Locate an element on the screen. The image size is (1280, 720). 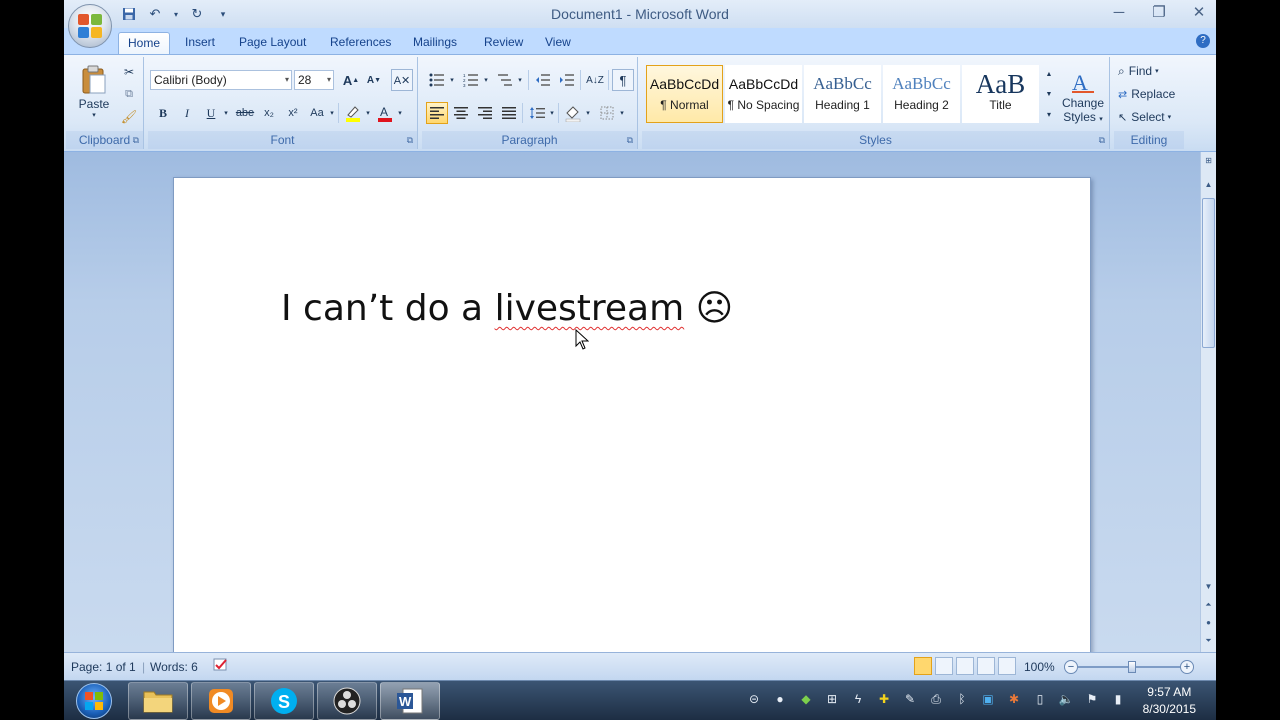
clipboard-dialog-launcher-icon: ⧉ is located at coordinates (136, 140).